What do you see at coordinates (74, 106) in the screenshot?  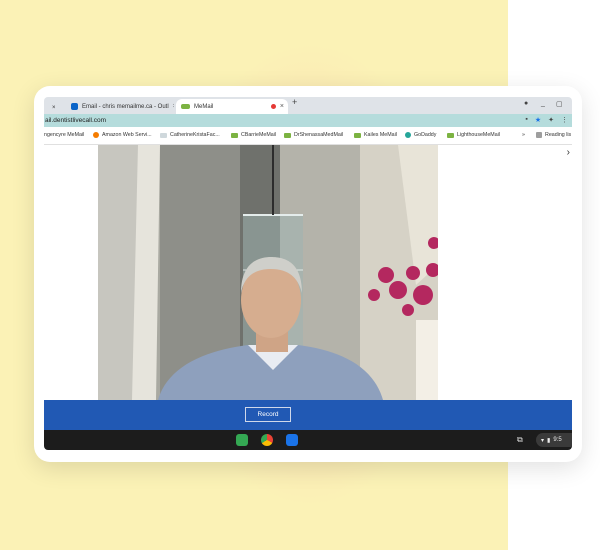 I see `outlook-icon` at bounding box center [74, 106].